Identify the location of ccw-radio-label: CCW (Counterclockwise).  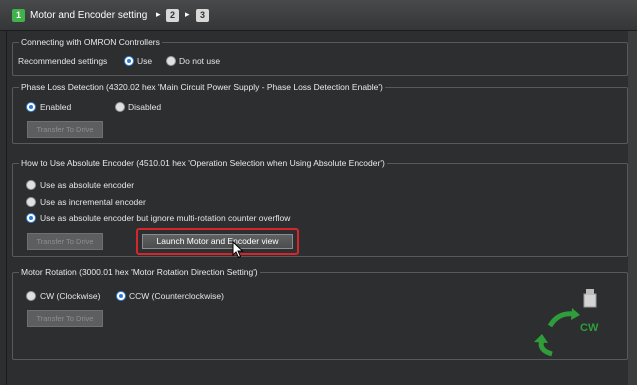
(176, 296).